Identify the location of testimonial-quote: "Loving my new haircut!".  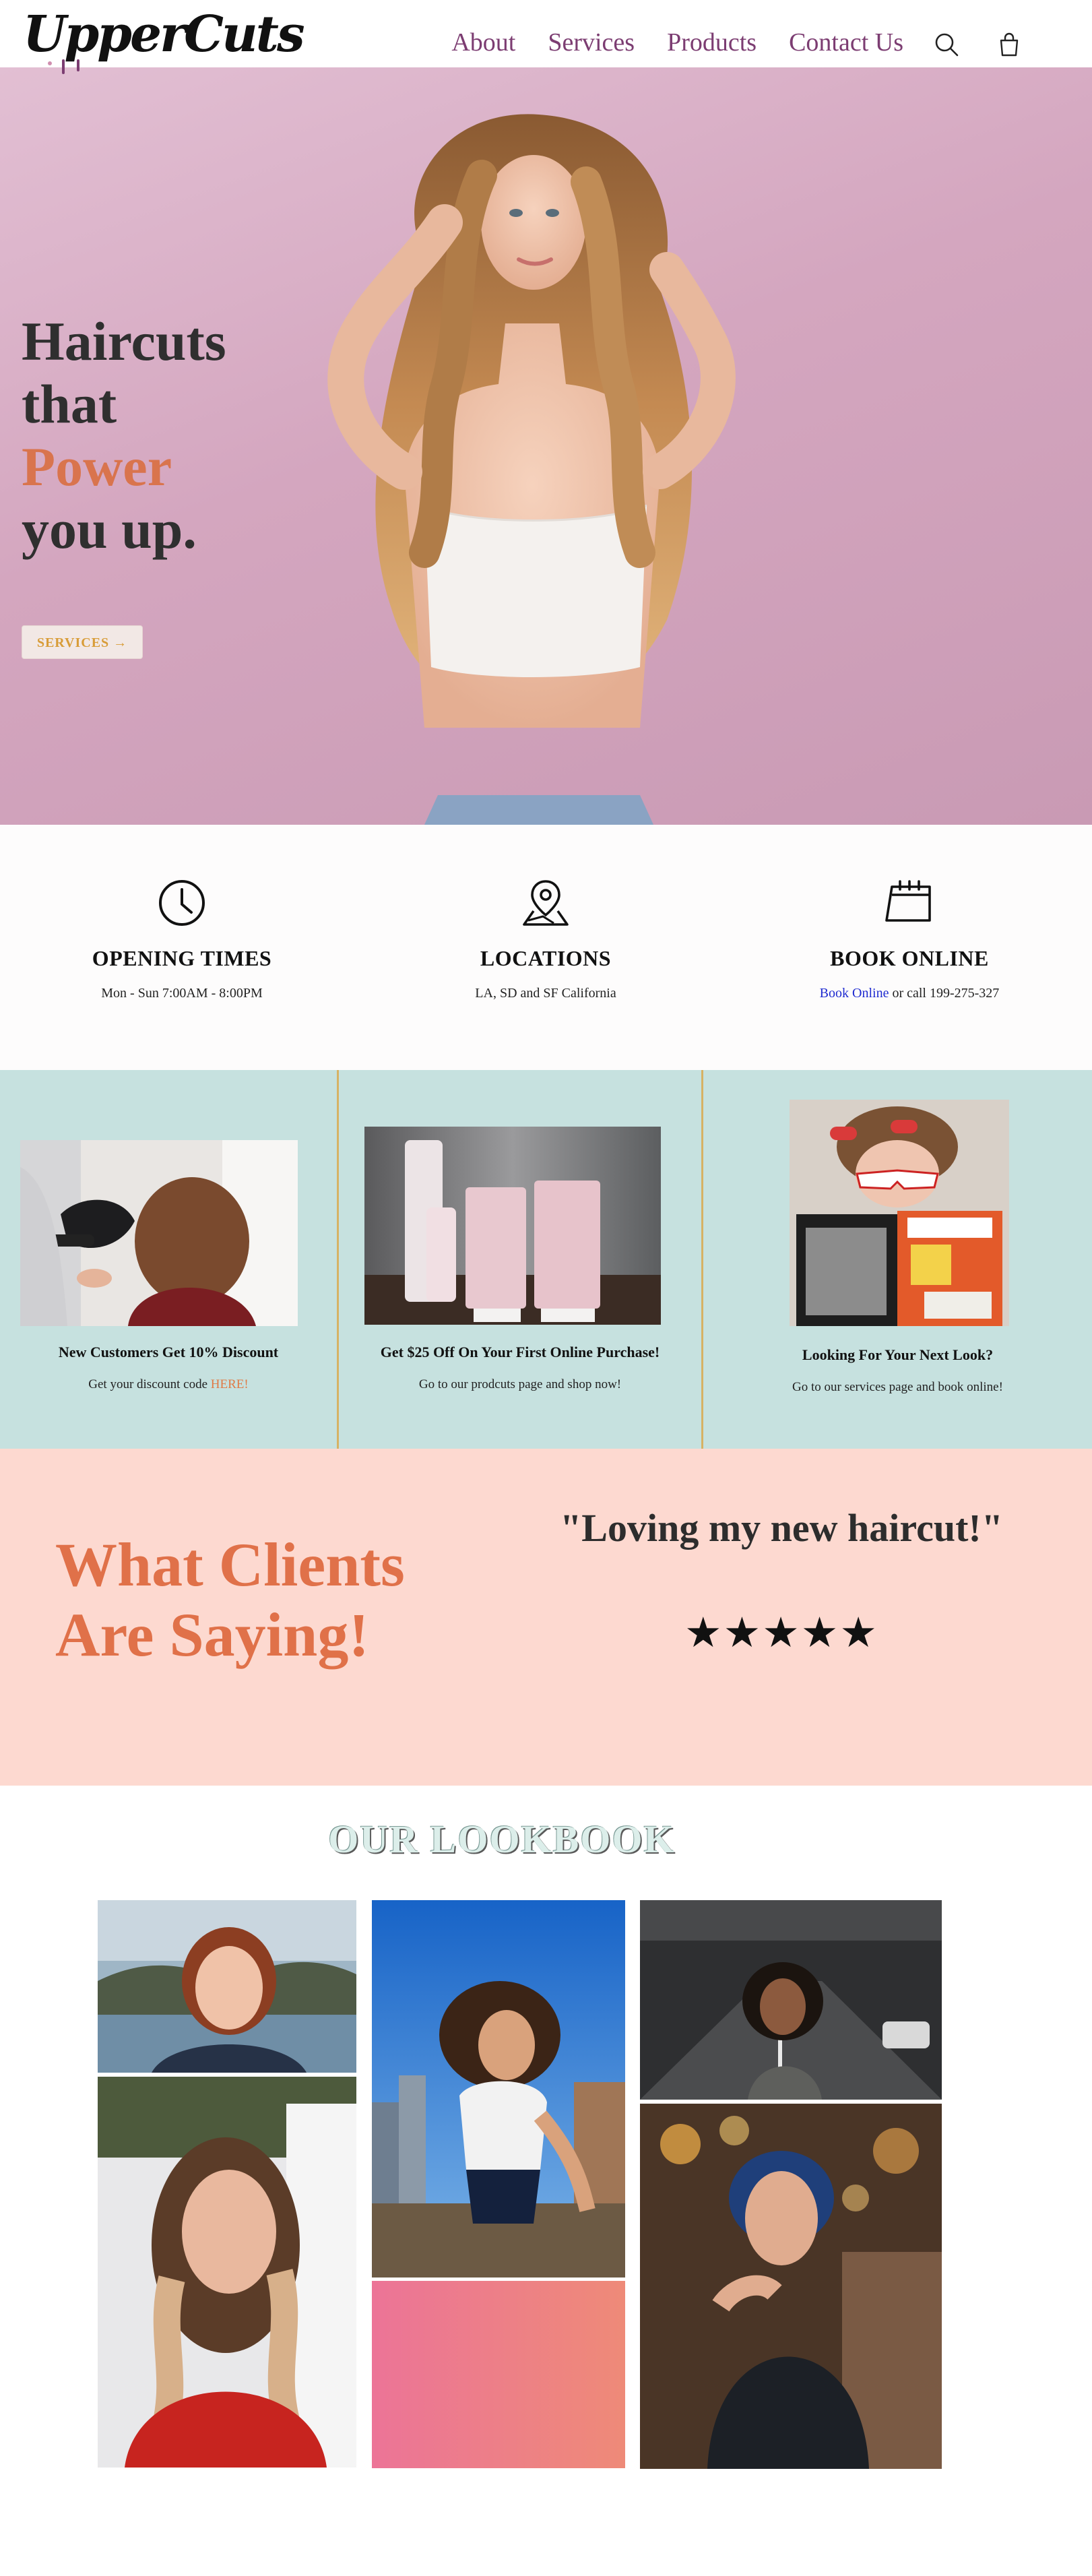
(782, 1528).